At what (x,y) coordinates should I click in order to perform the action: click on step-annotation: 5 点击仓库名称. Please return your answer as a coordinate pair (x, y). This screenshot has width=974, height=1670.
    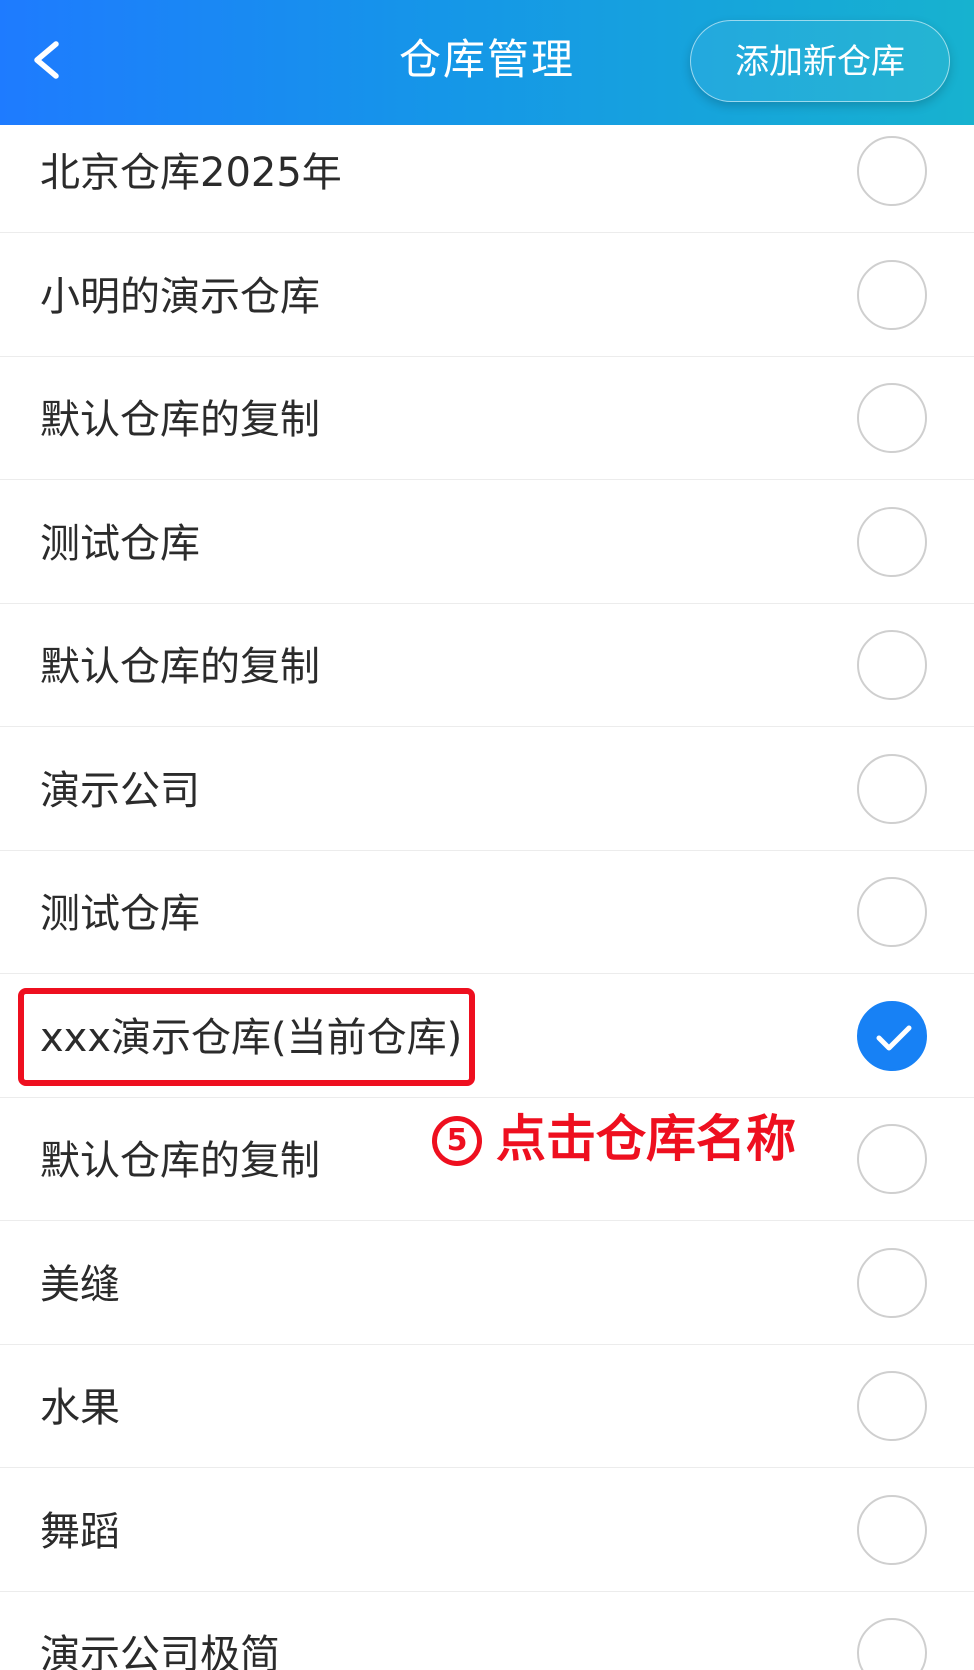
    Looking at the image, I should click on (614, 1139).